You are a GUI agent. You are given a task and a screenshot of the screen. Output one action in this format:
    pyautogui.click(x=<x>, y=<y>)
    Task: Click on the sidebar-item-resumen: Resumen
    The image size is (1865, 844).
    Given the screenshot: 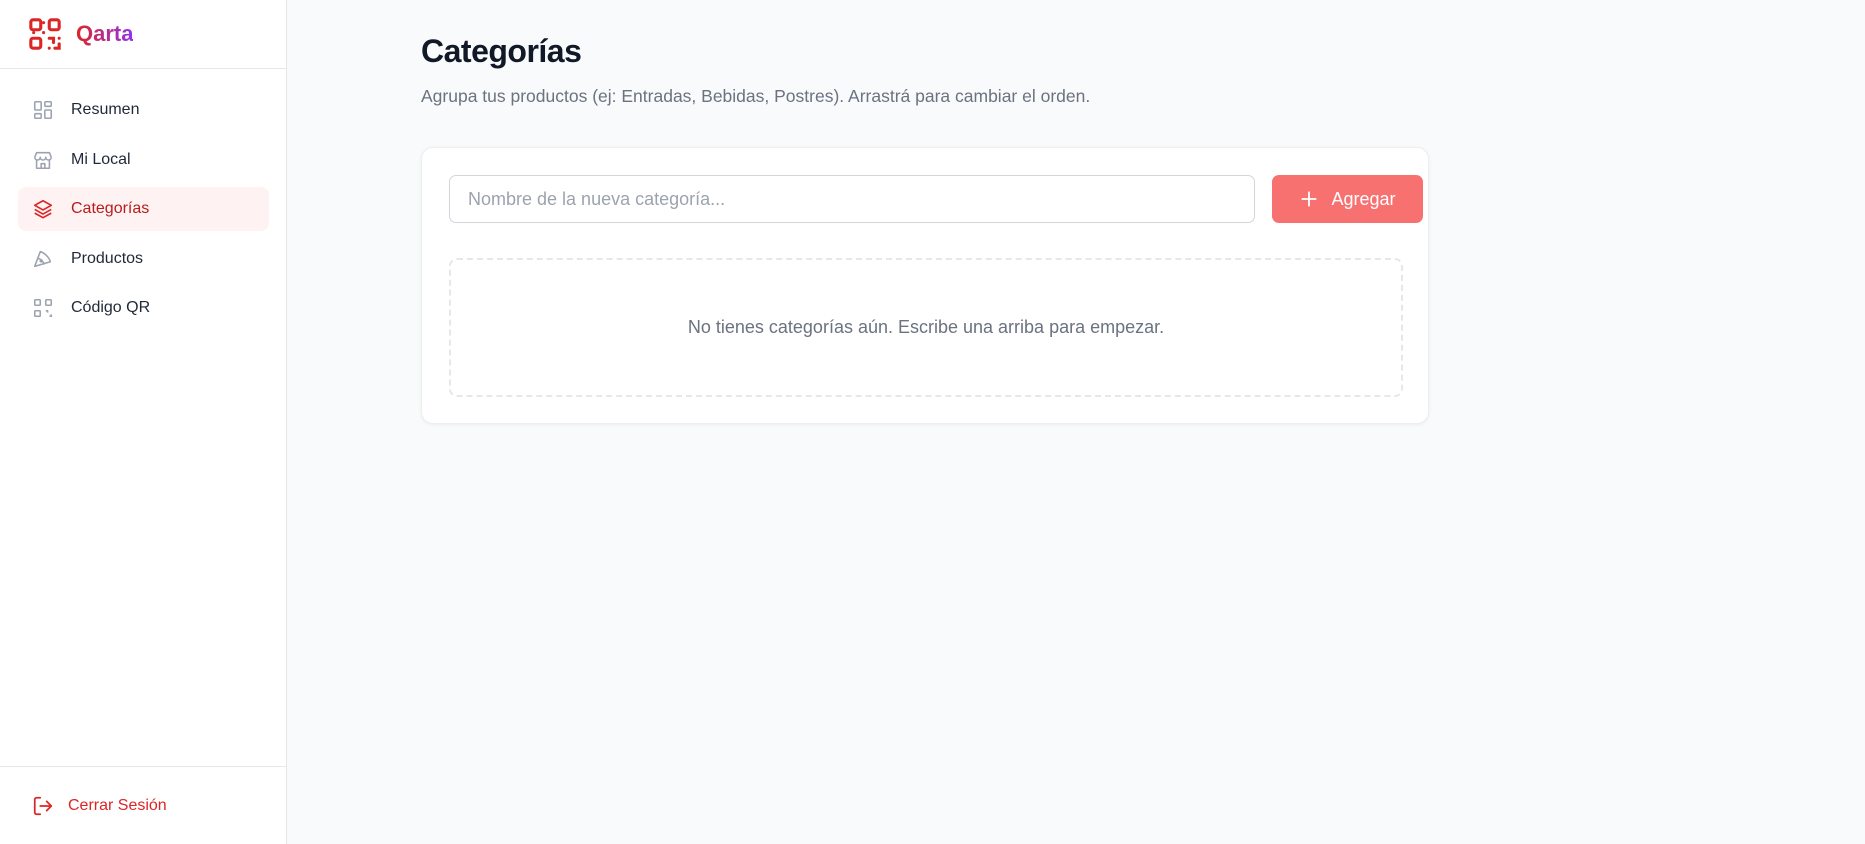 What is the action you would take?
    pyautogui.click(x=143, y=110)
    